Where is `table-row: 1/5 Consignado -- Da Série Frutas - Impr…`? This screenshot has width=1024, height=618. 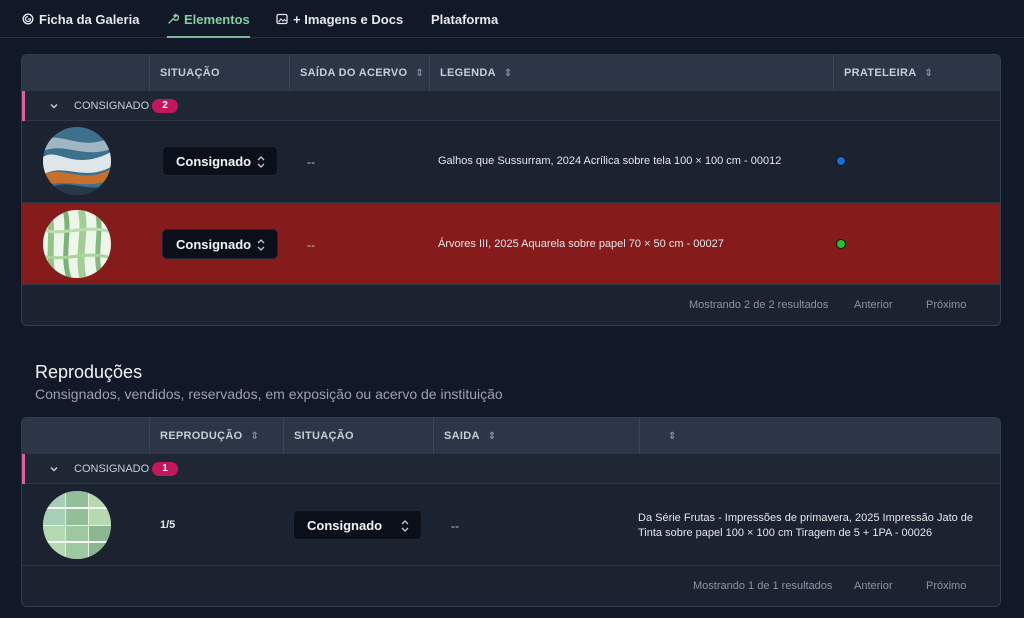 table-row: 1/5 Consignado -- Da Série Frutas - Impr… is located at coordinates (511, 525).